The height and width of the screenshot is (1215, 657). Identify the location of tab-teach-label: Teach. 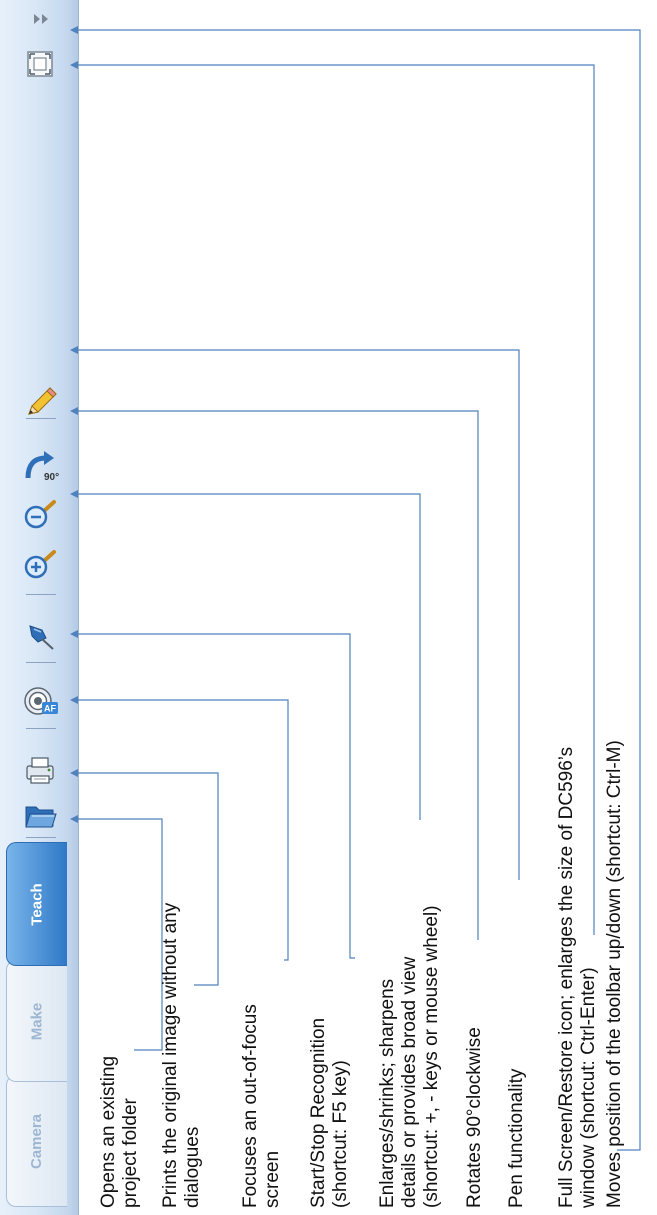
(37, 904).